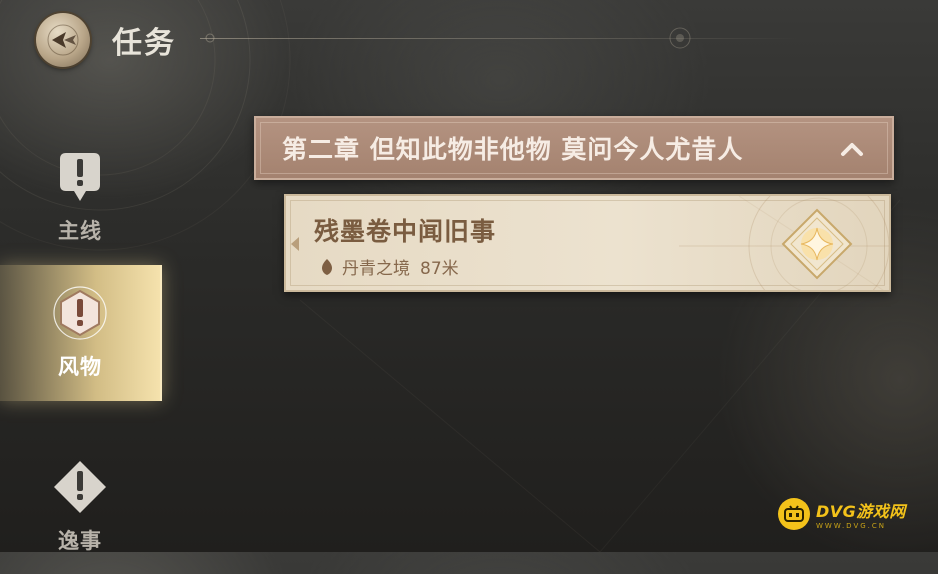 The width and height of the screenshot is (938, 574). Describe the element at coordinates (852, 149) in the screenshot. I see `chevron-up-icon` at that location.